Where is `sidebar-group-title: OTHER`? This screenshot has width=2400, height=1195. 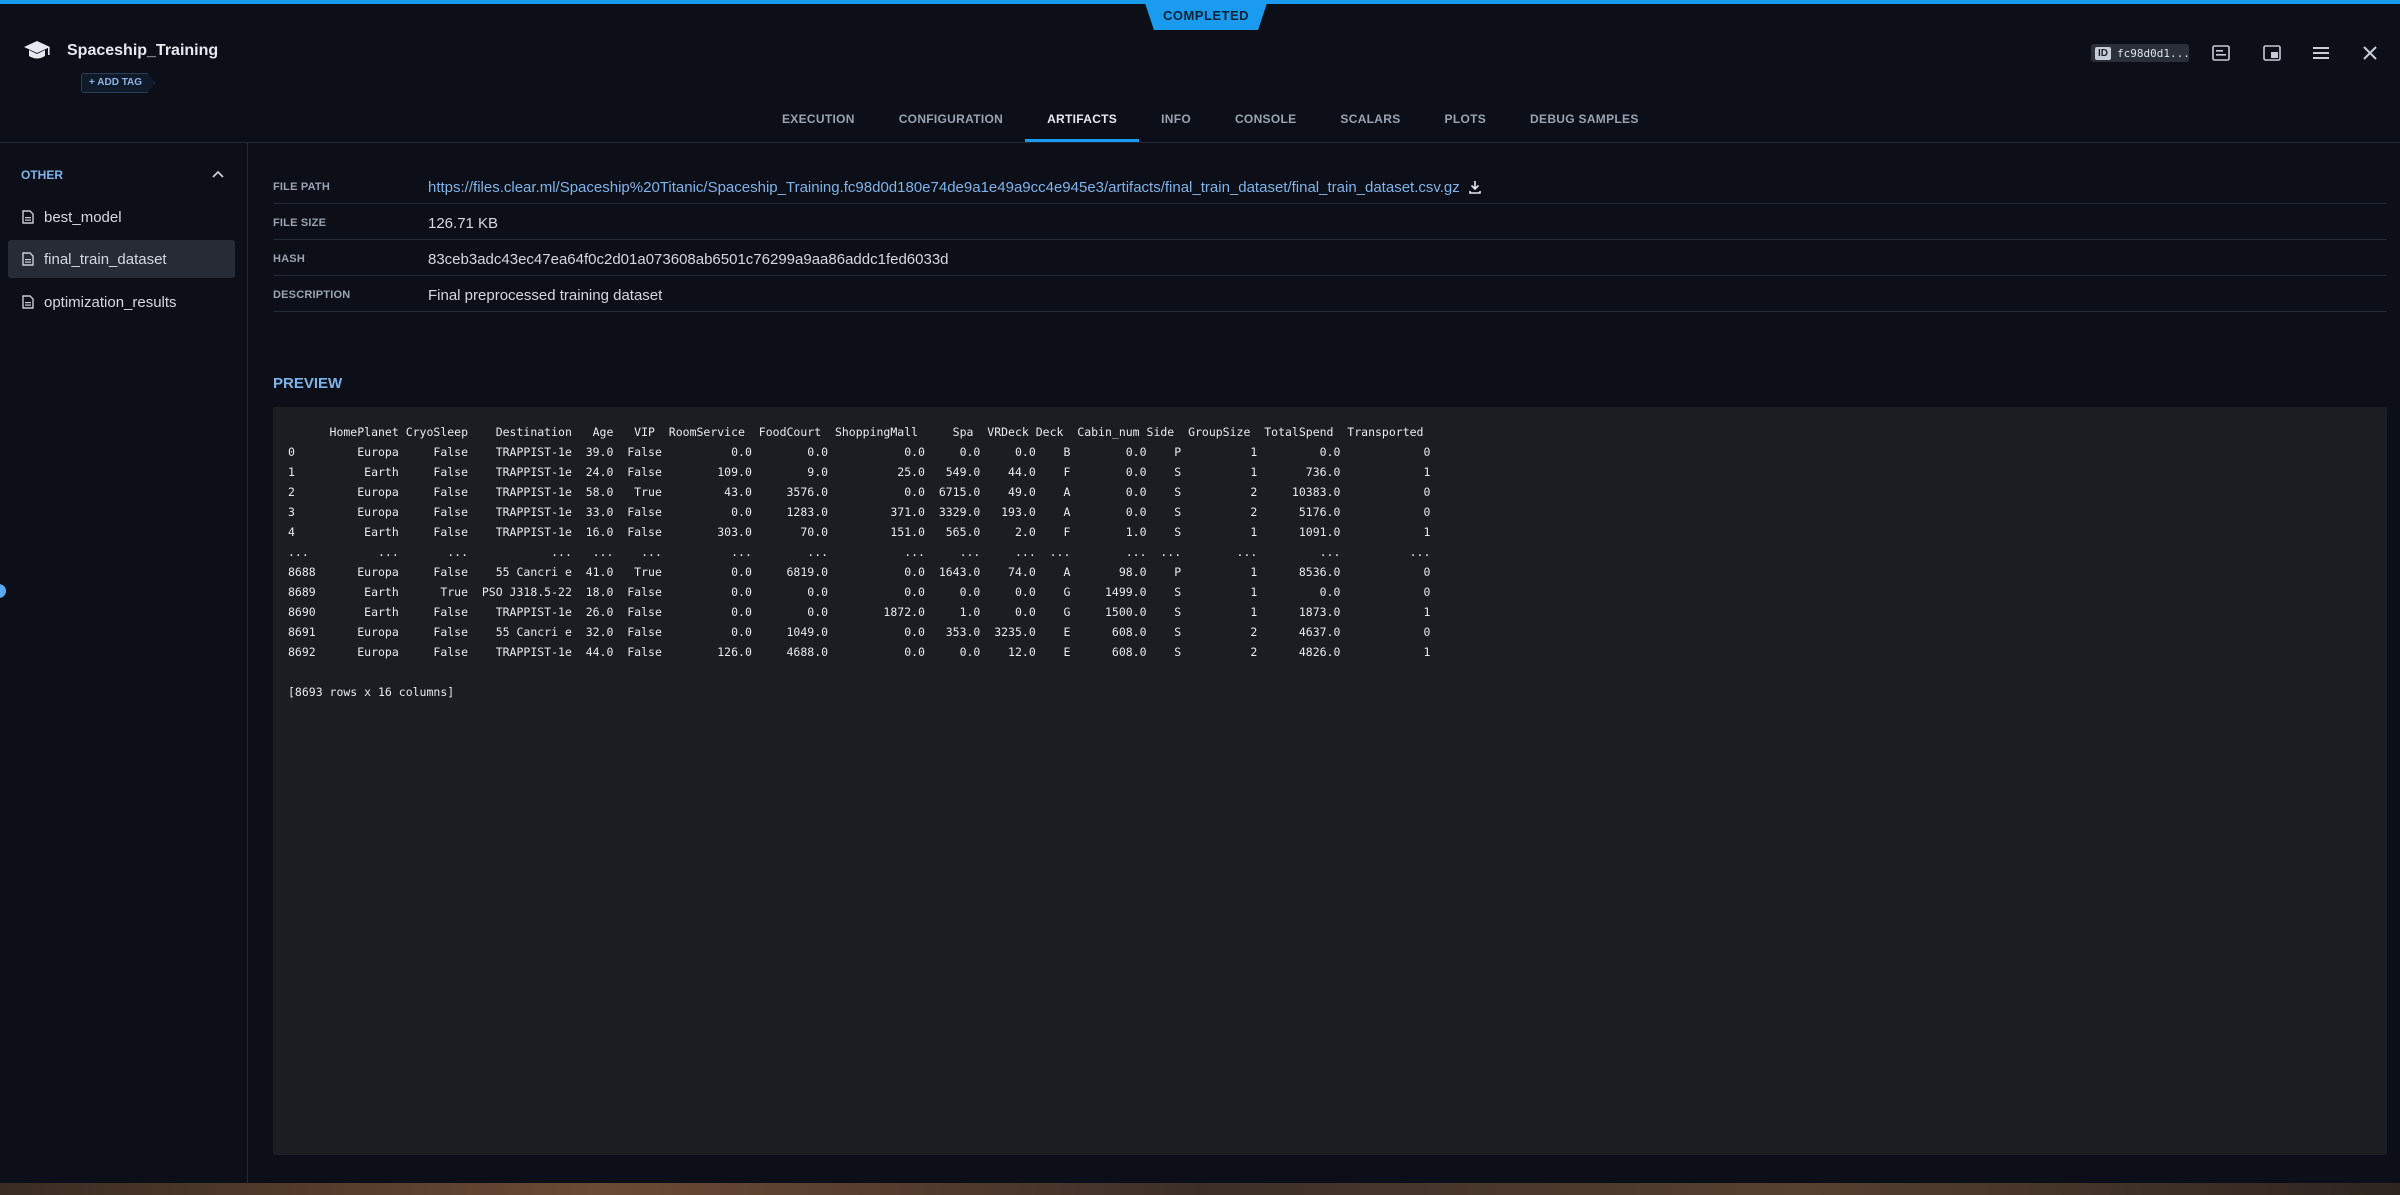 sidebar-group-title: OTHER is located at coordinates (42, 175).